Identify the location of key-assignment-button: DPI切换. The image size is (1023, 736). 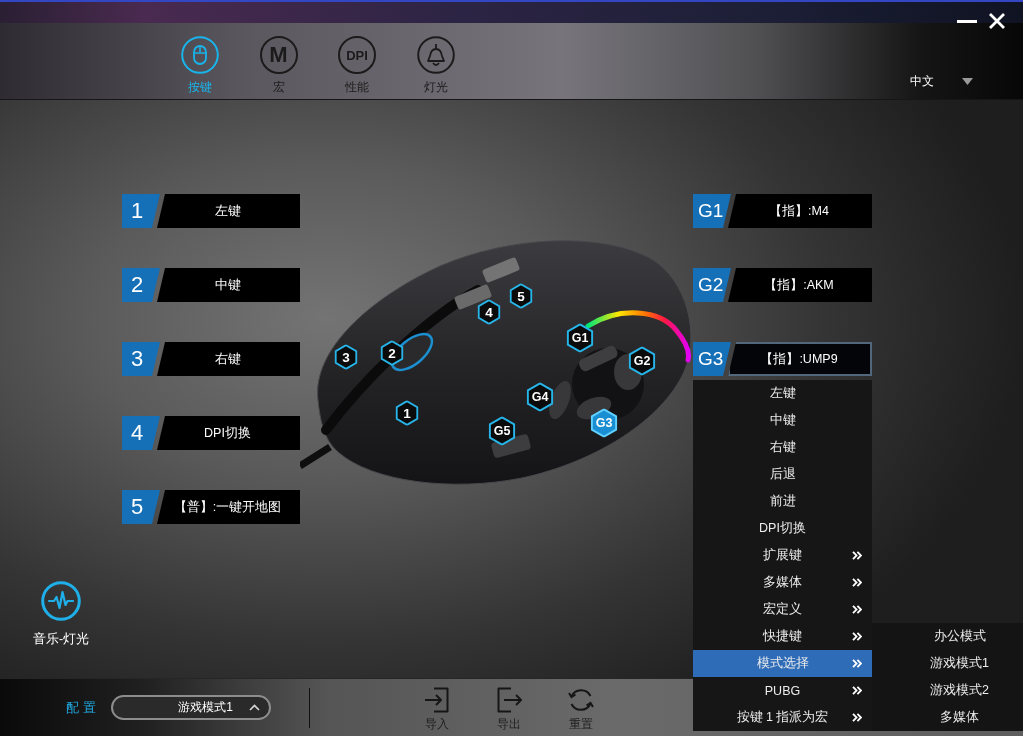
(228, 433).